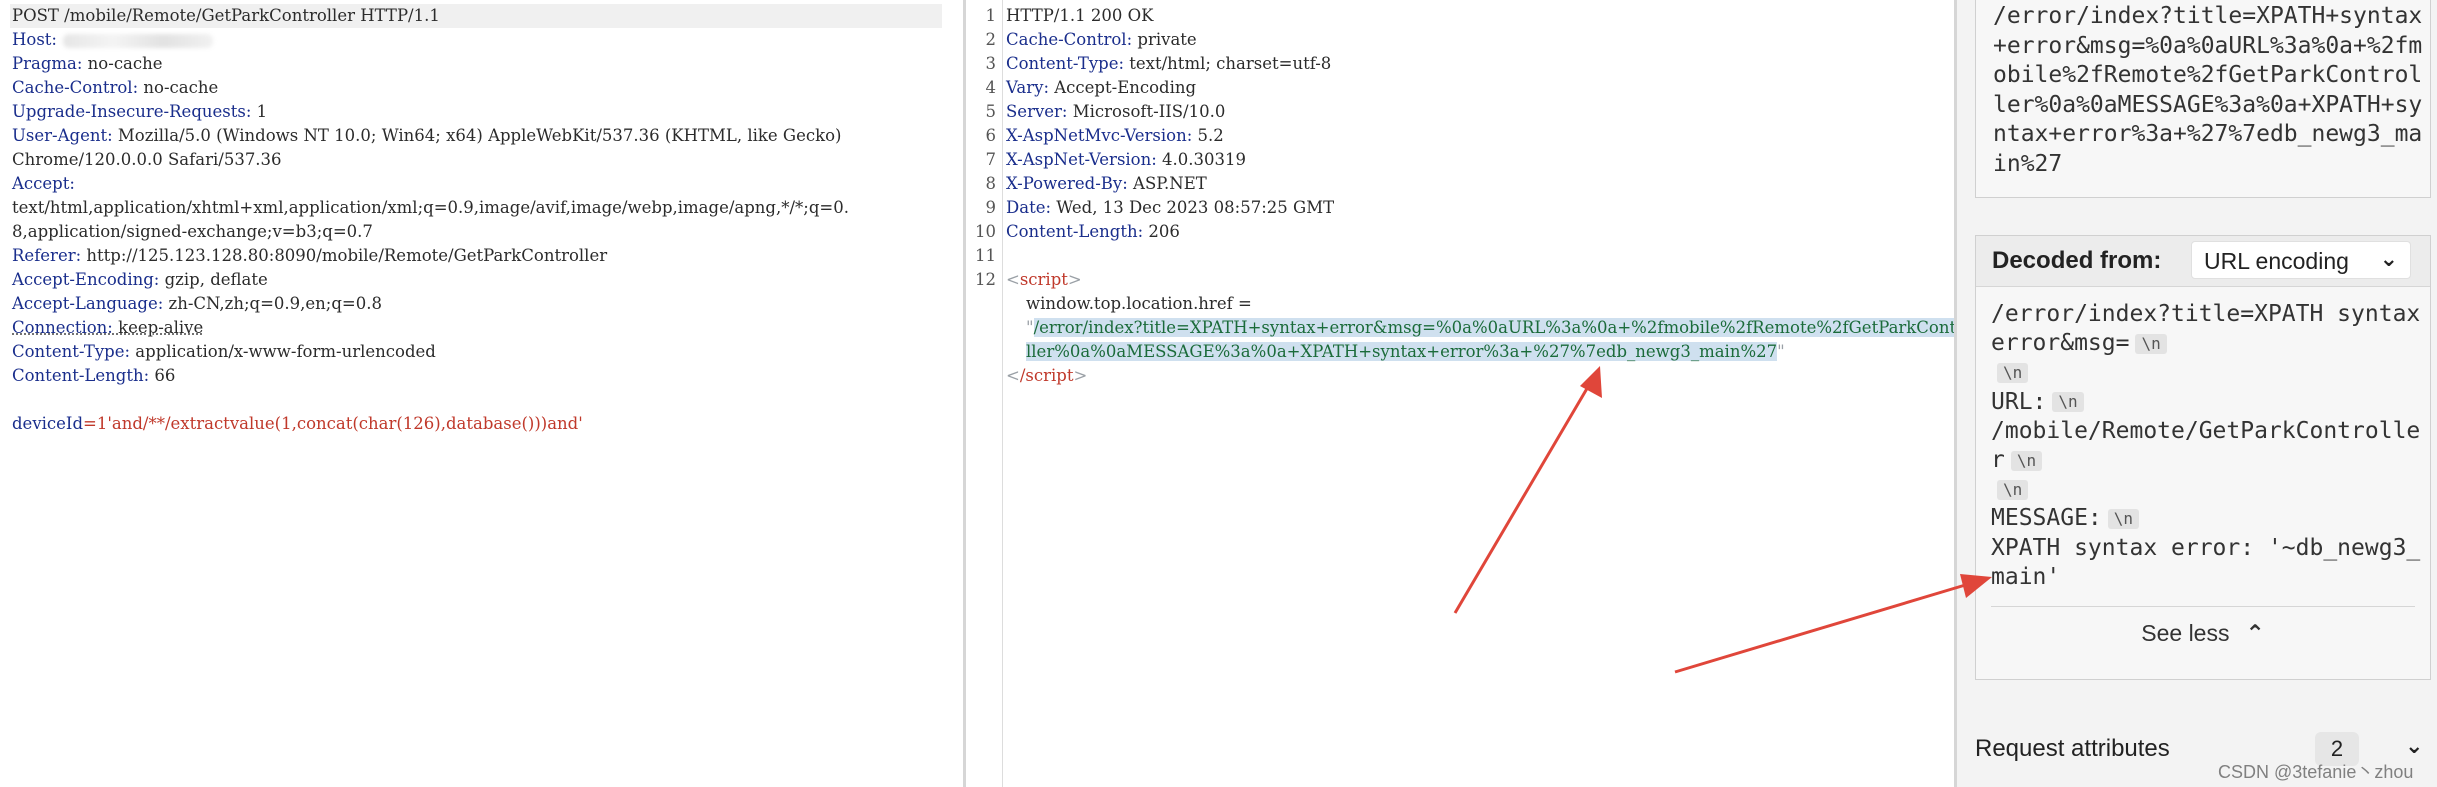 The height and width of the screenshot is (787, 2437). I want to click on see-less-label: See less, so click(2185, 633).